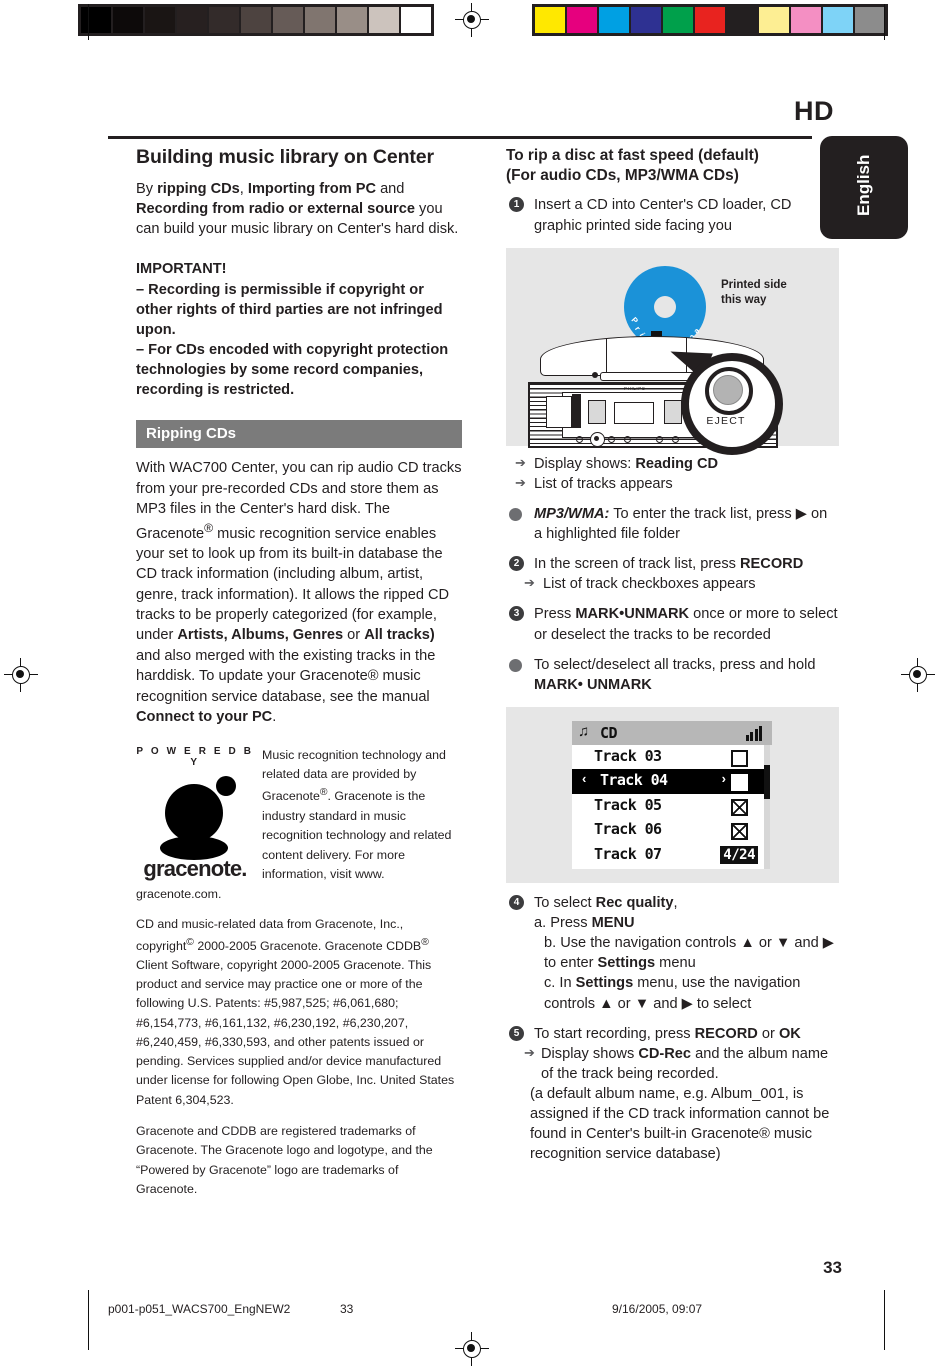 This screenshot has height=1366, width=939. I want to click on step-4a-bold: MENU, so click(613, 923).